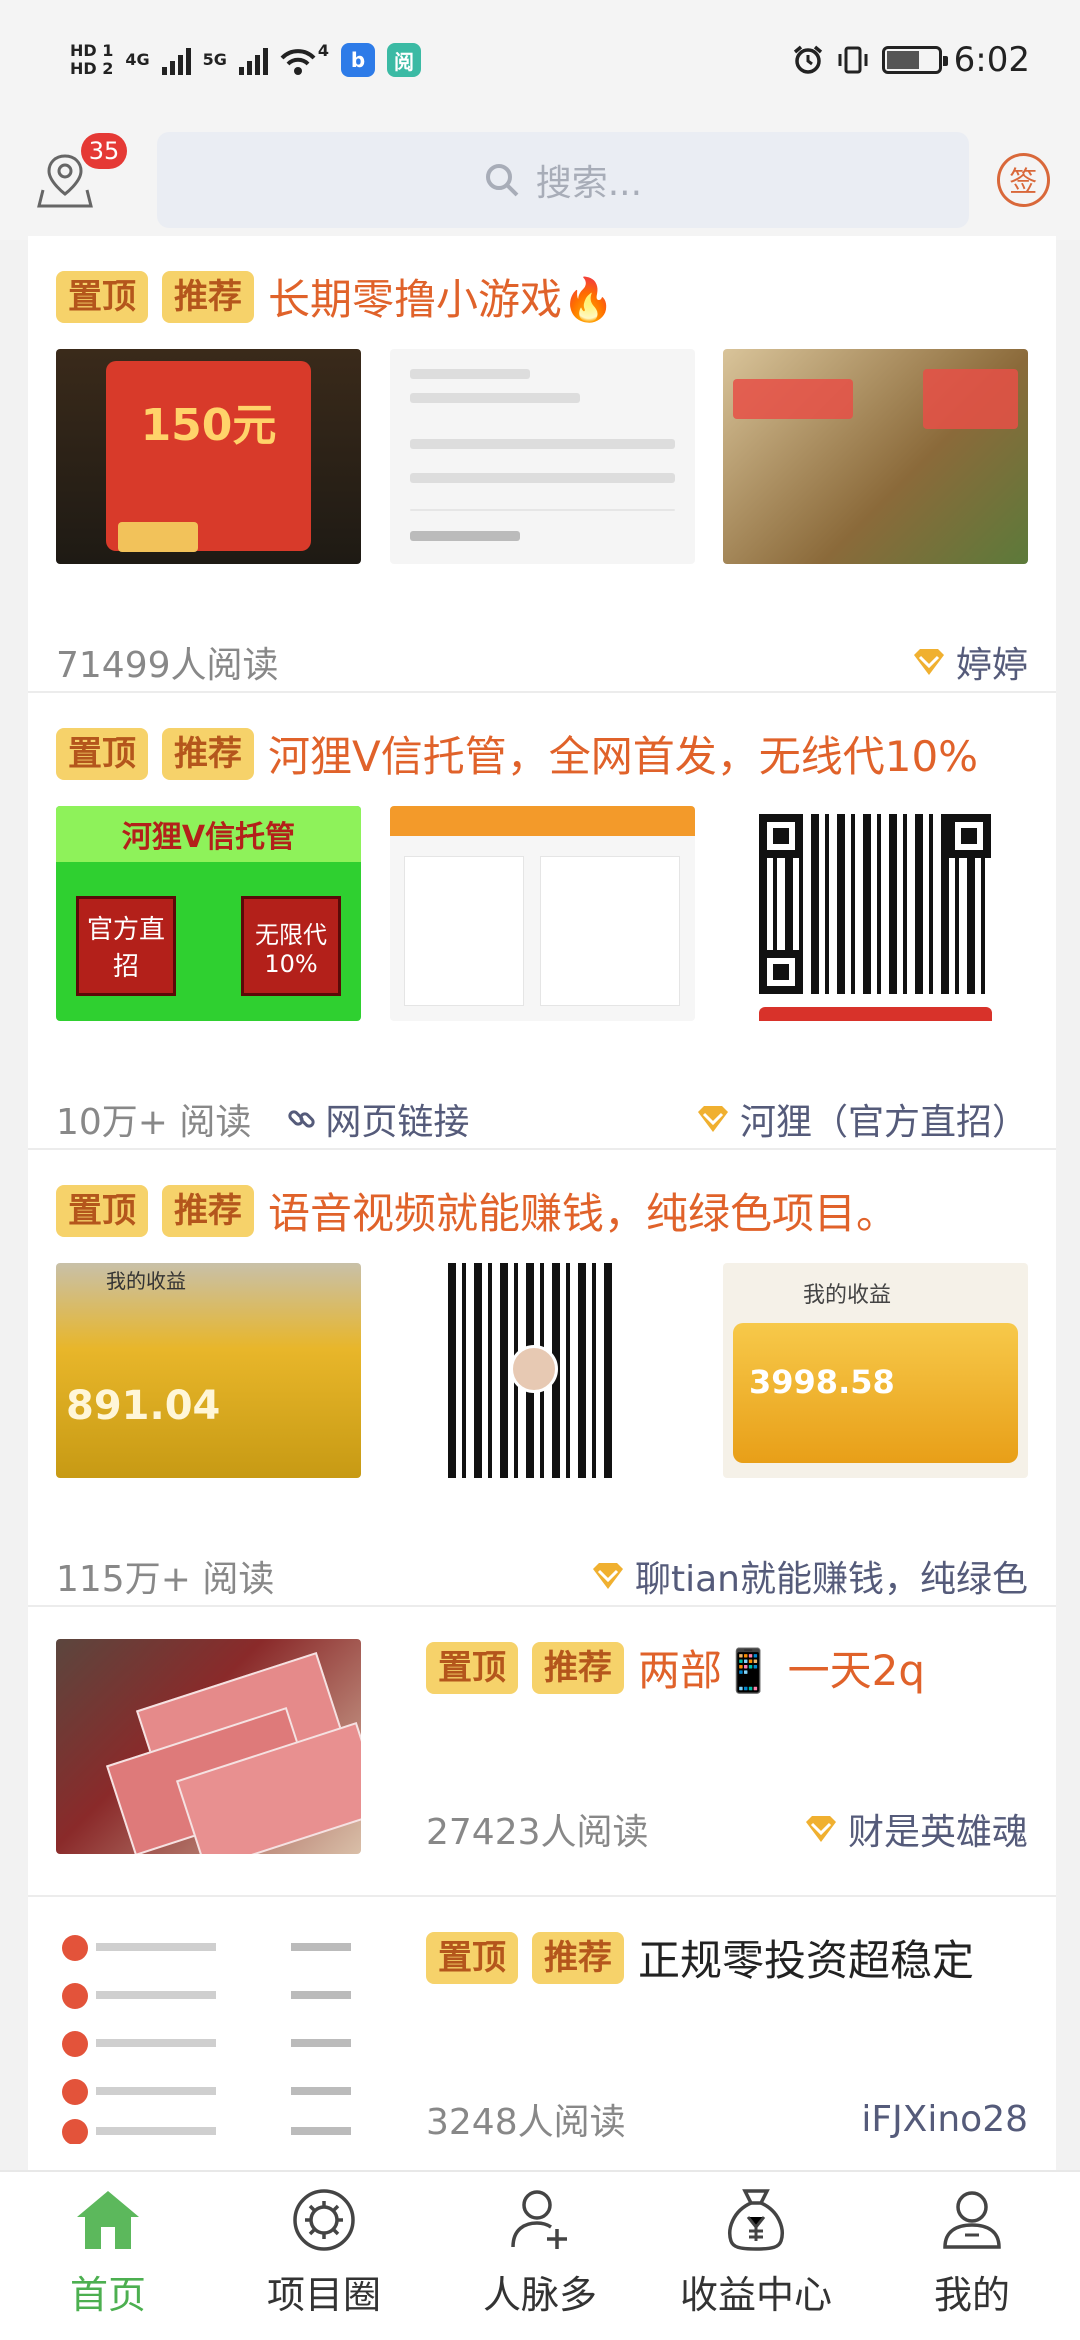 The width and height of the screenshot is (1080, 2340). I want to click on nav-contacts: 人脉多, so click(540, 2256).